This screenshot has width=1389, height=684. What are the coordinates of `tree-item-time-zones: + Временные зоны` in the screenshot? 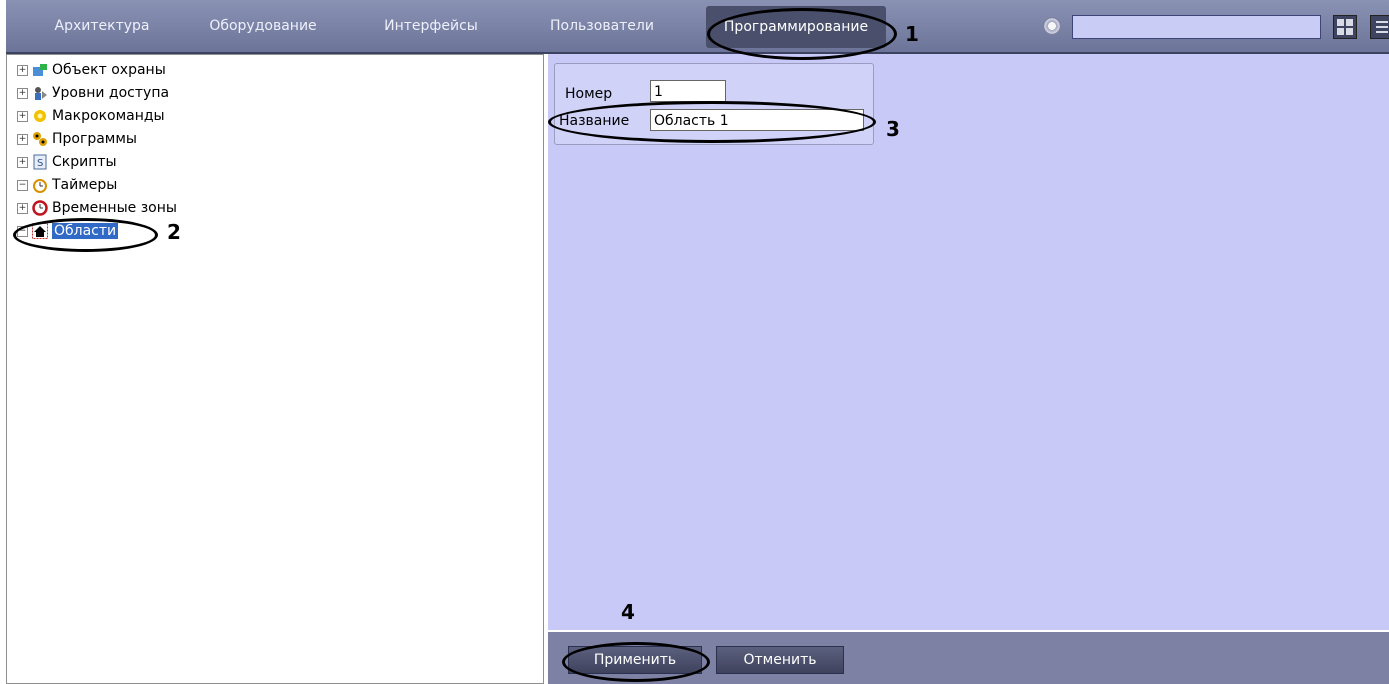 It's located at (97, 208).